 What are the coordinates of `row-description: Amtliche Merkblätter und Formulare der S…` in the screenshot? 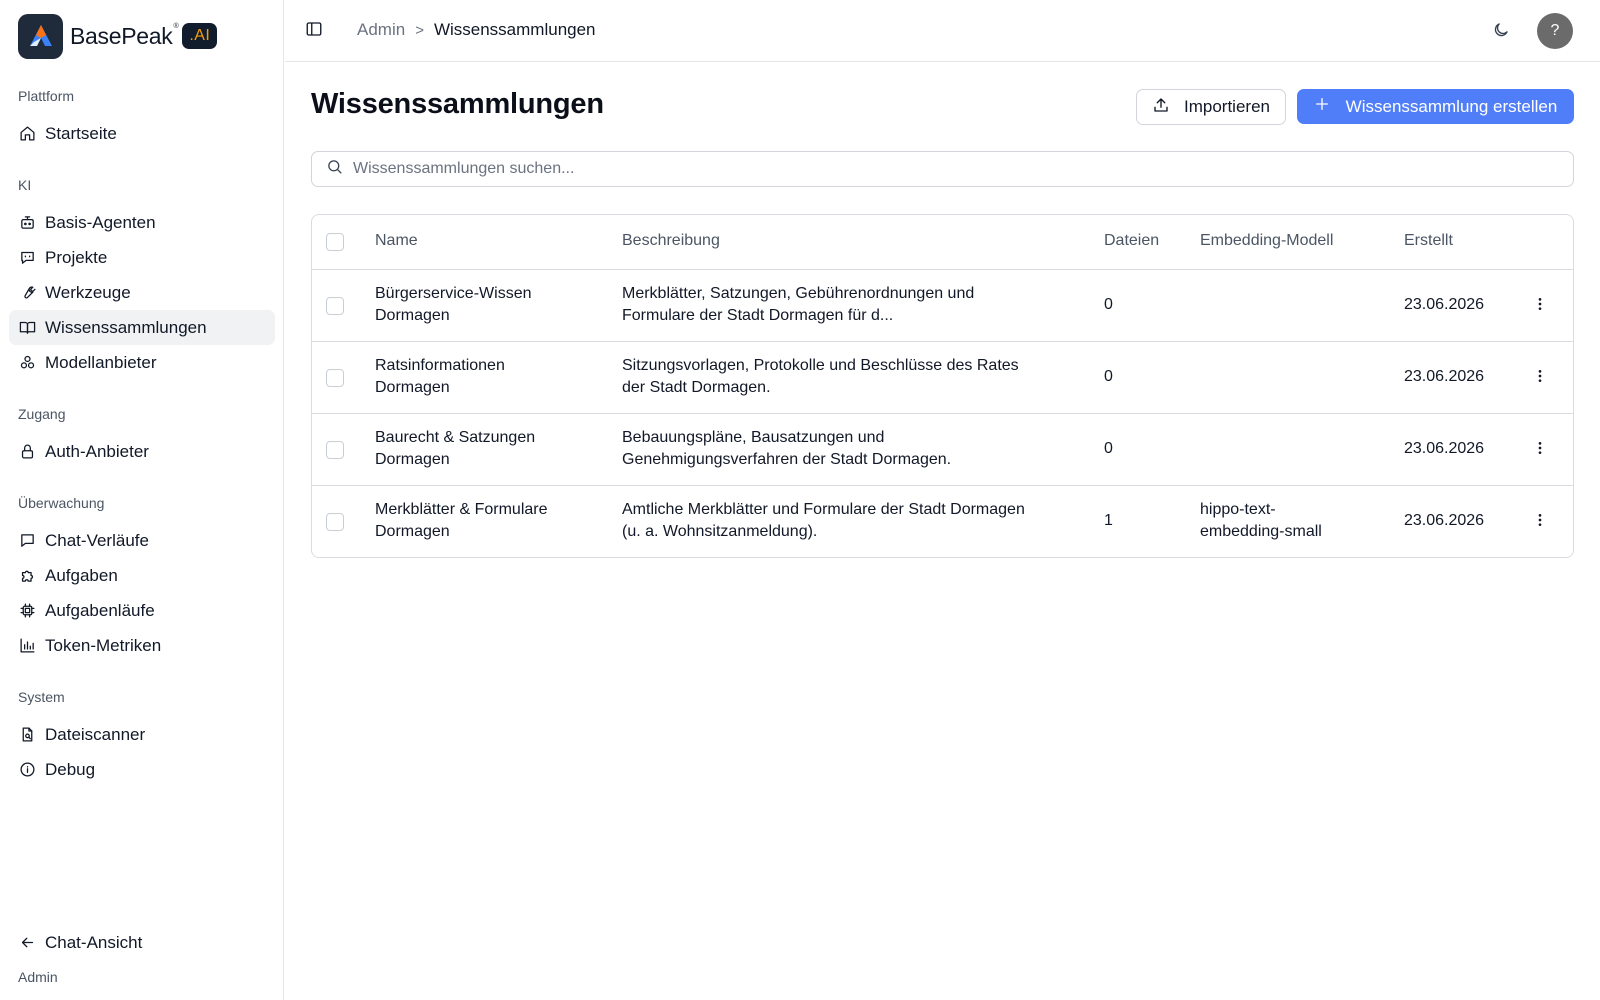 It's located at (823, 520).